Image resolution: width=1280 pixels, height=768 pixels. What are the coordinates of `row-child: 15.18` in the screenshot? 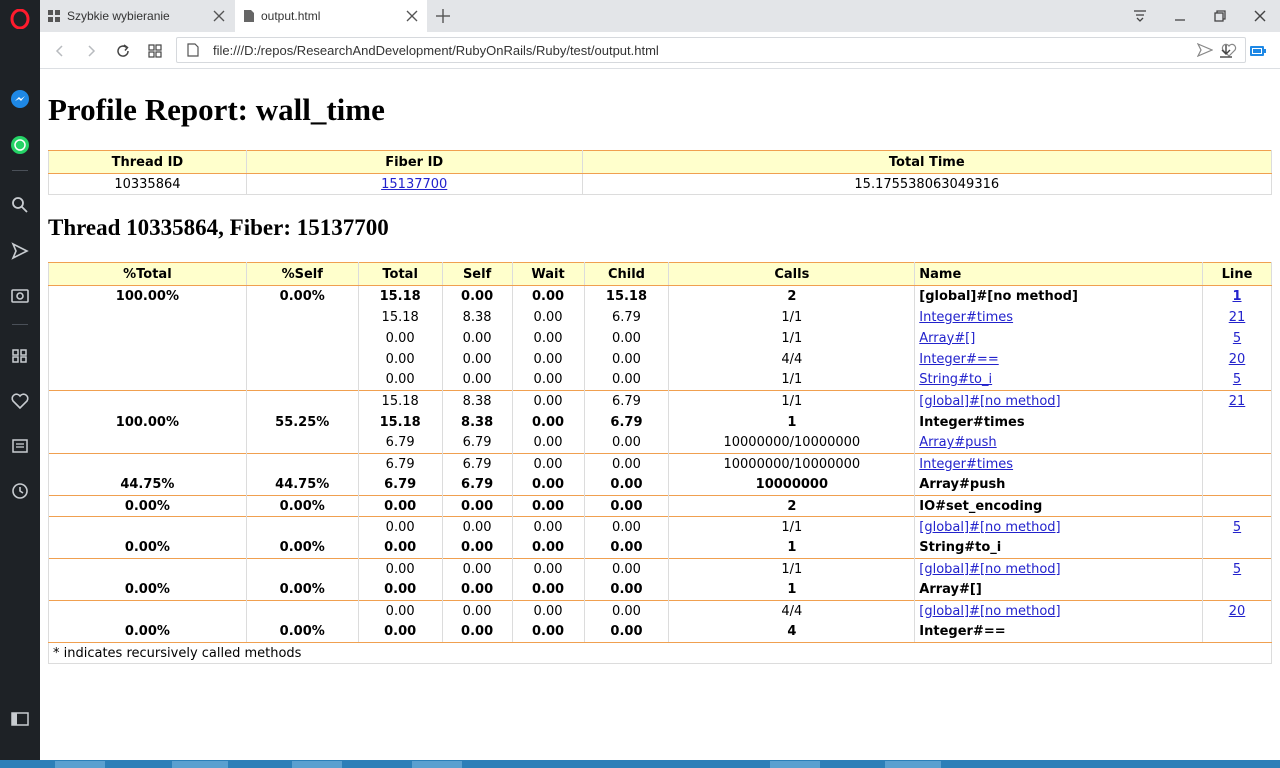 It's located at (626, 296).